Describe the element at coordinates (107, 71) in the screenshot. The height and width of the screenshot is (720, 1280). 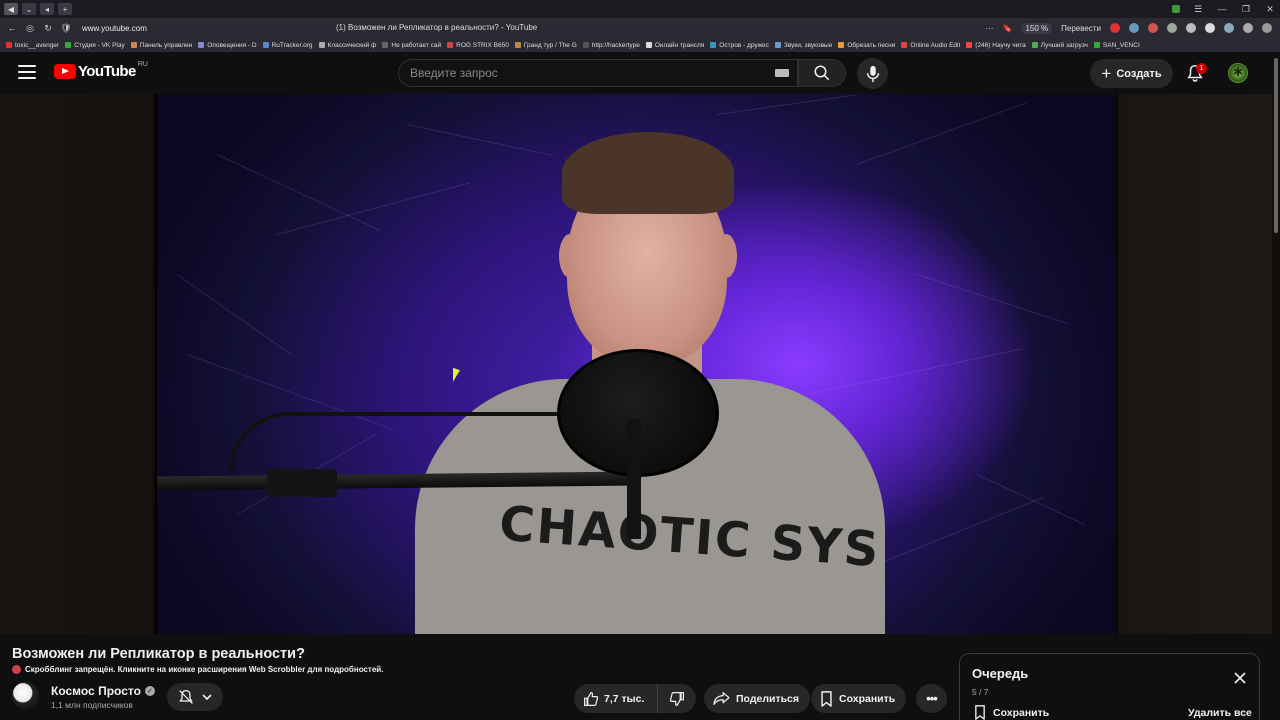
I see `logo-text: YouTube` at that location.